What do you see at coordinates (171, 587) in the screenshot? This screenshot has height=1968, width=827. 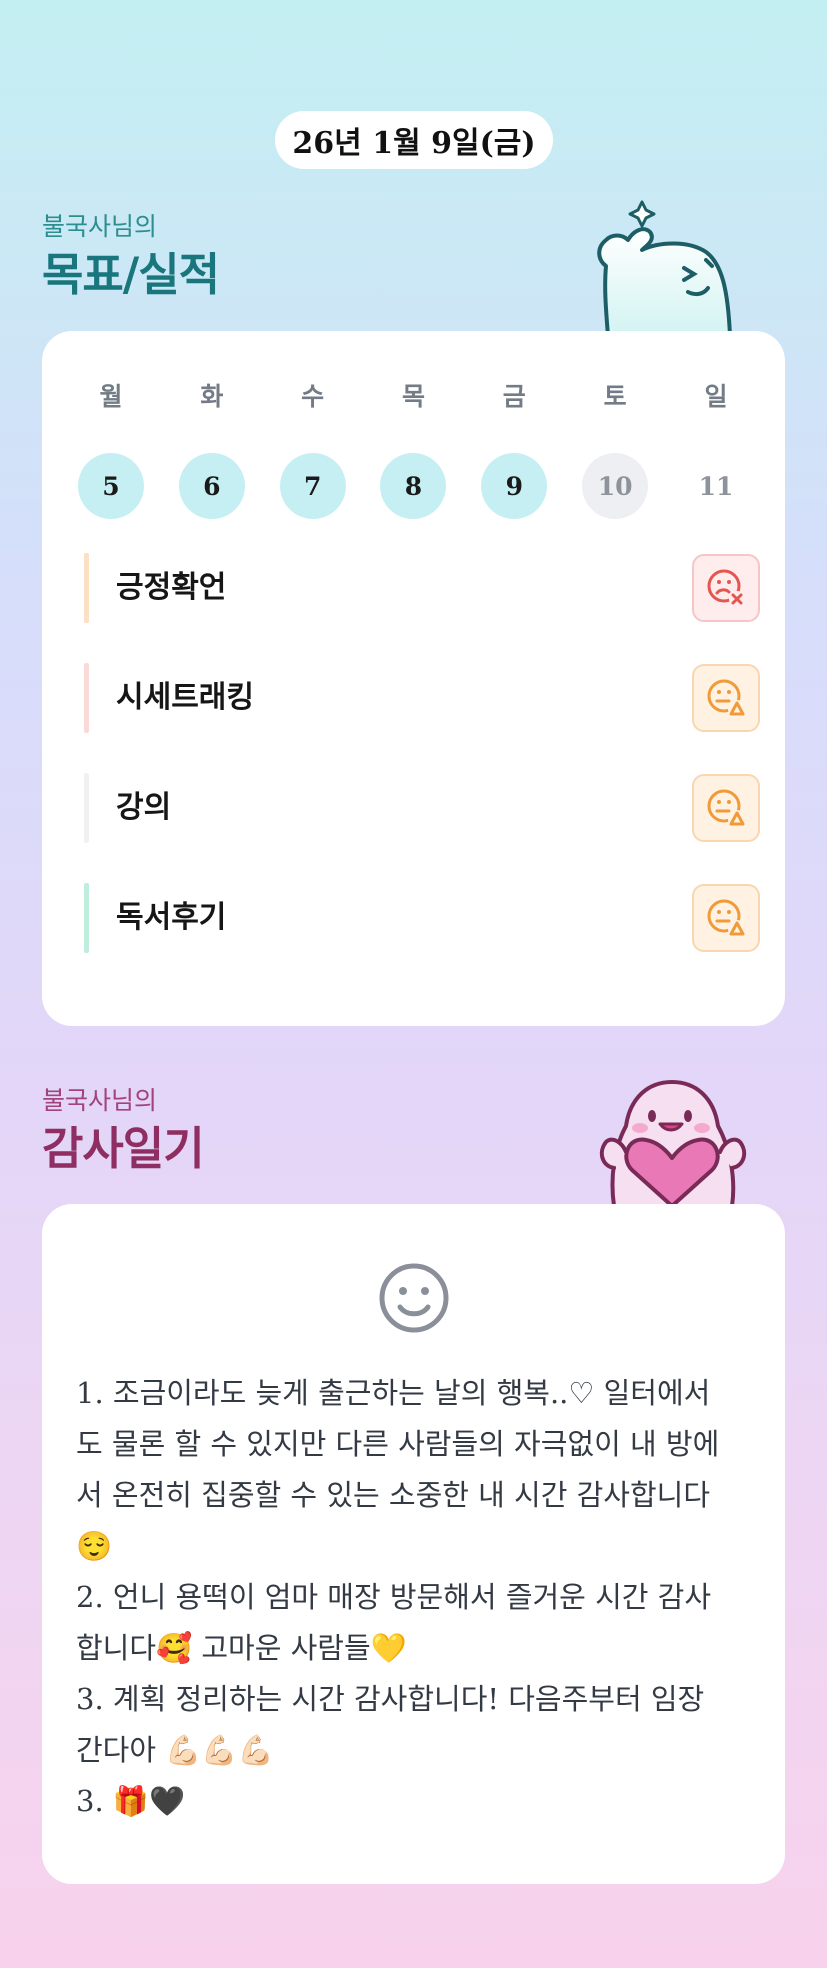 I see `goal-label: 긍정확언` at bounding box center [171, 587].